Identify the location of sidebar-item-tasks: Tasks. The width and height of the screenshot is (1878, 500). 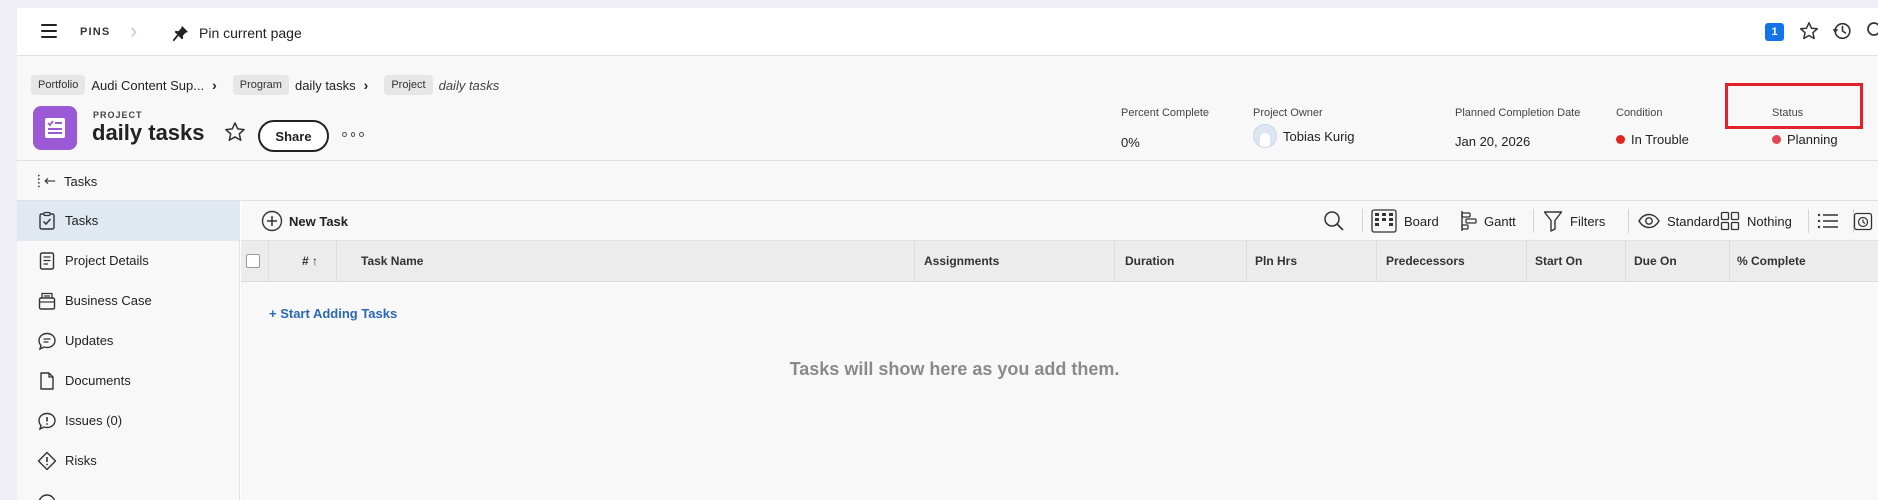
(128, 221).